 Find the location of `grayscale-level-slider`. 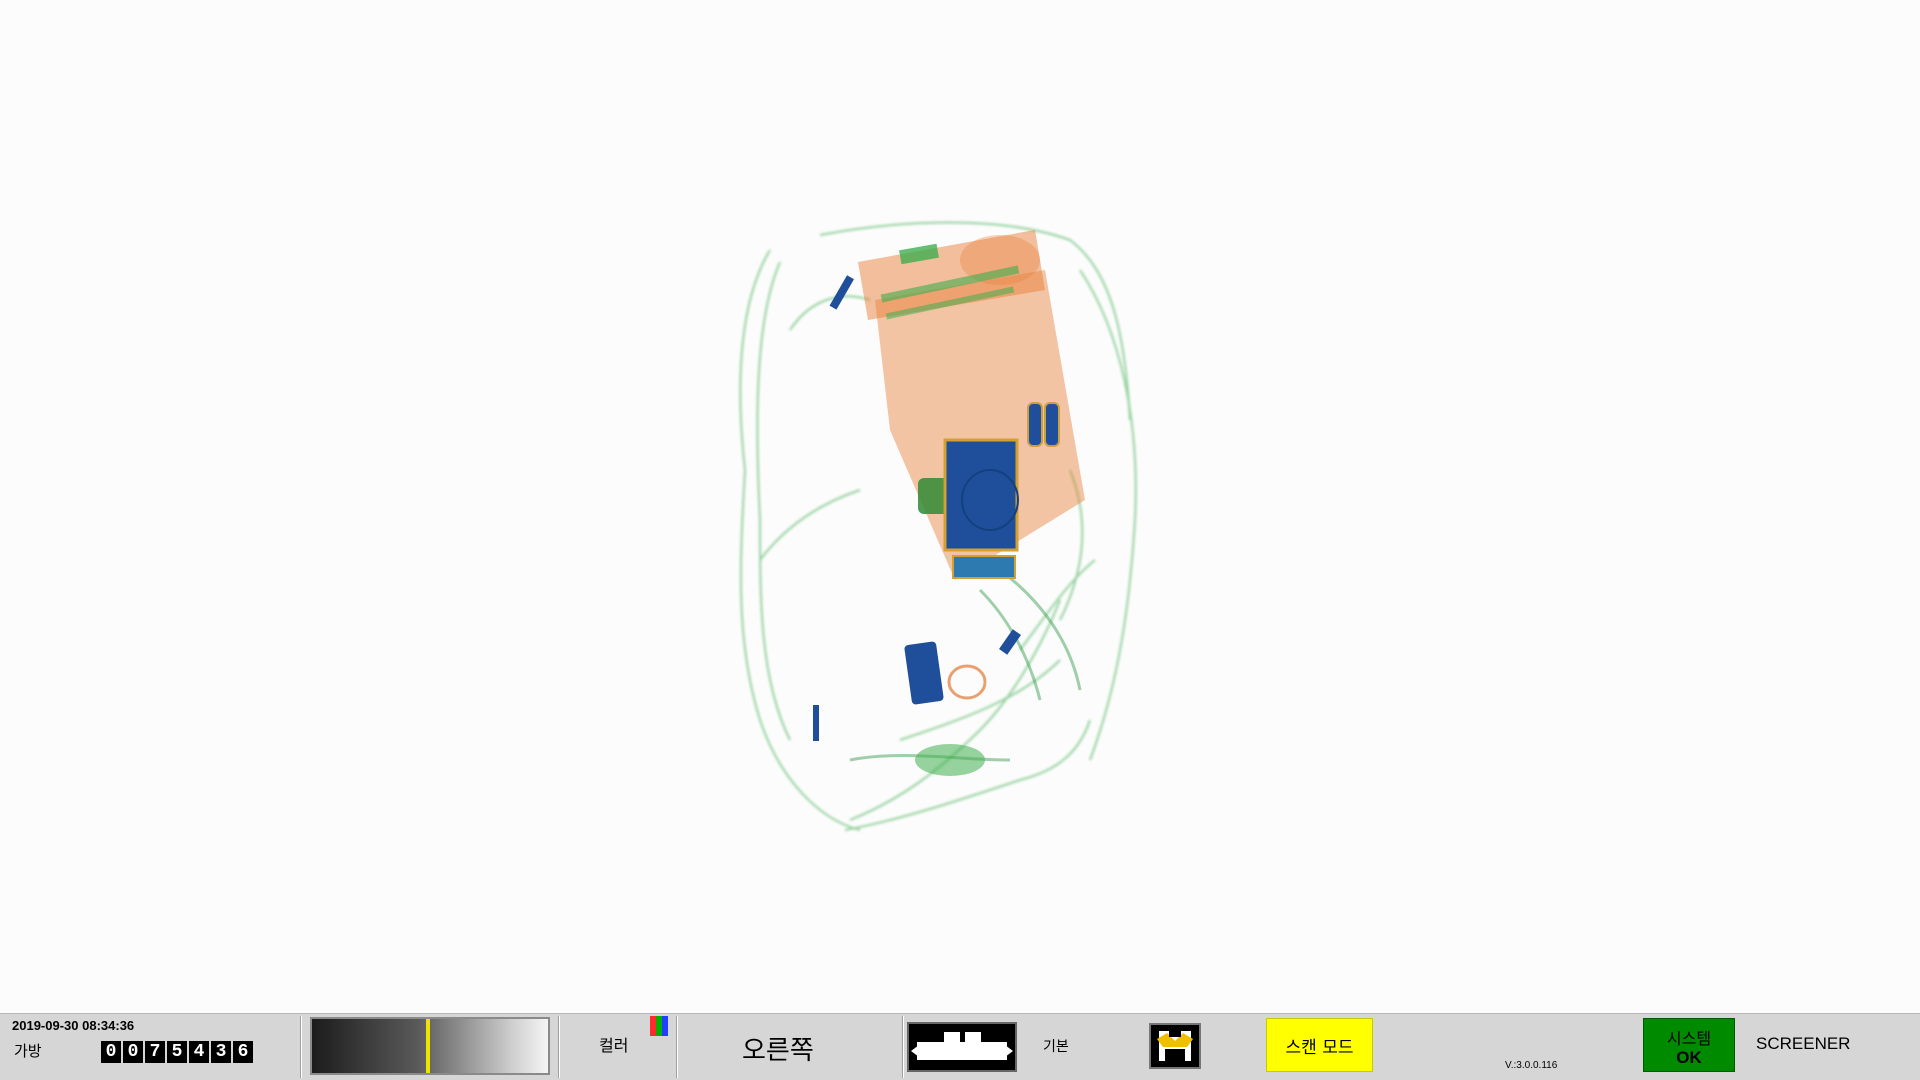

grayscale-level-slider is located at coordinates (430, 1046).